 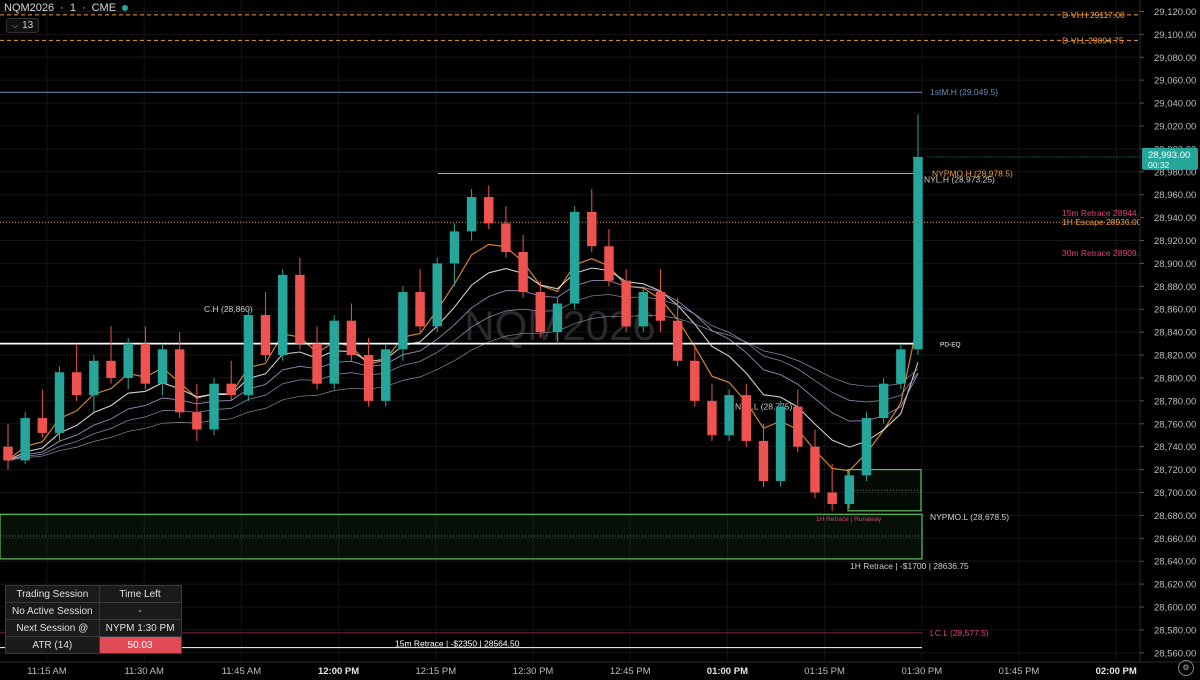 I want to click on price-axis-label: 29,020.00, so click(x=1175, y=126).